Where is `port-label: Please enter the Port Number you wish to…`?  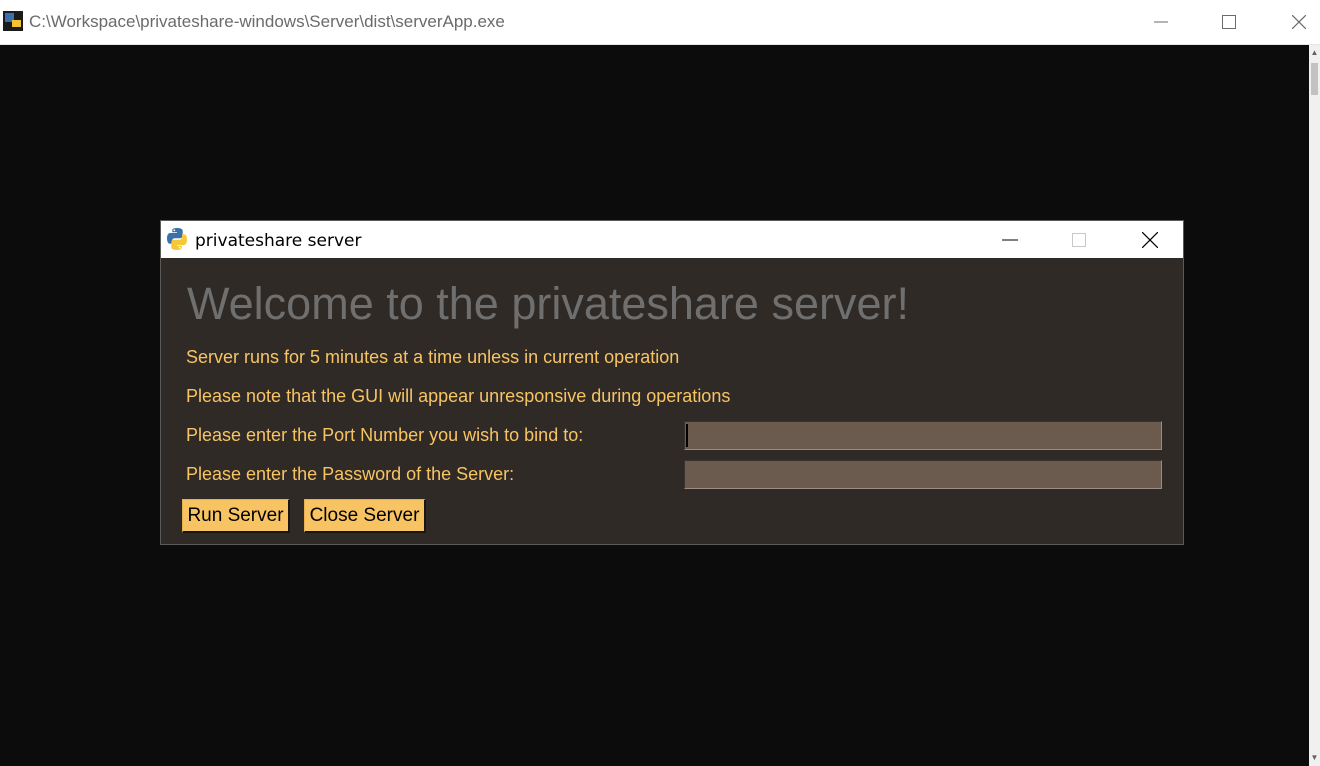 port-label: Please enter the Port Number you wish to… is located at coordinates (385, 435).